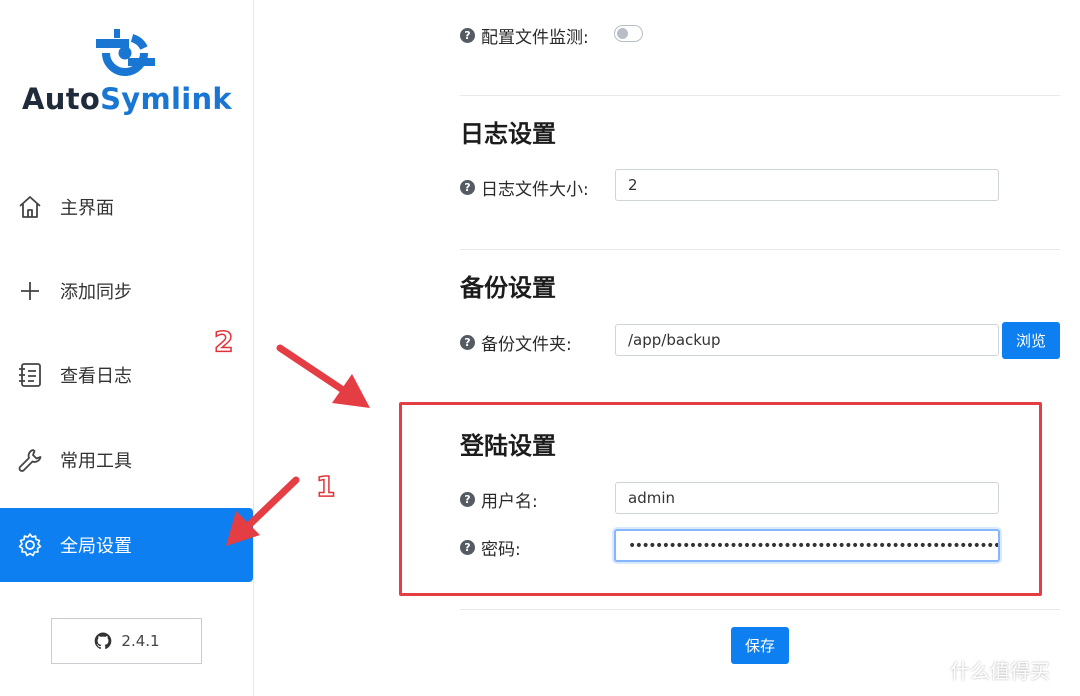  What do you see at coordinates (325, 486) in the screenshot?
I see `step-1-label: 1` at bounding box center [325, 486].